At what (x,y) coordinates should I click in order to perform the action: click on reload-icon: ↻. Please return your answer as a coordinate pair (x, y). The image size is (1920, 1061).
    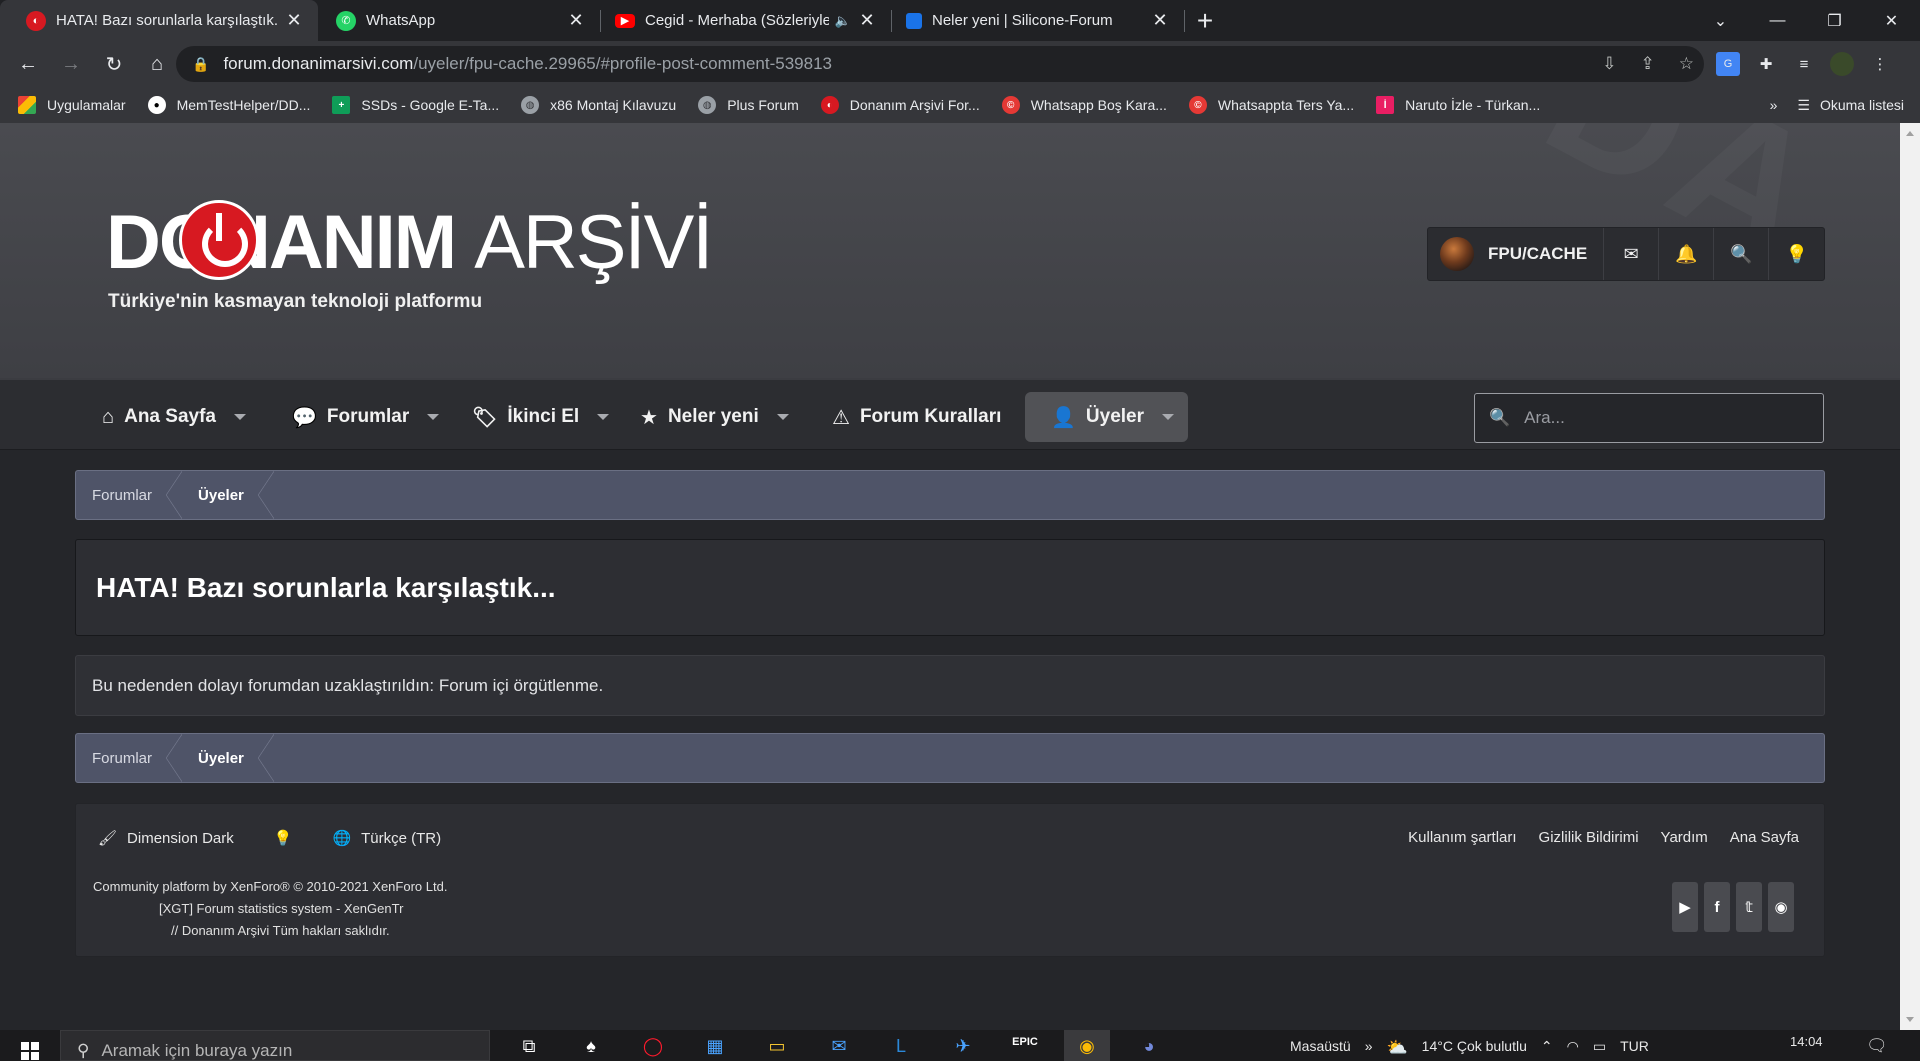
    Looking at the image, I should click on (114, 64).